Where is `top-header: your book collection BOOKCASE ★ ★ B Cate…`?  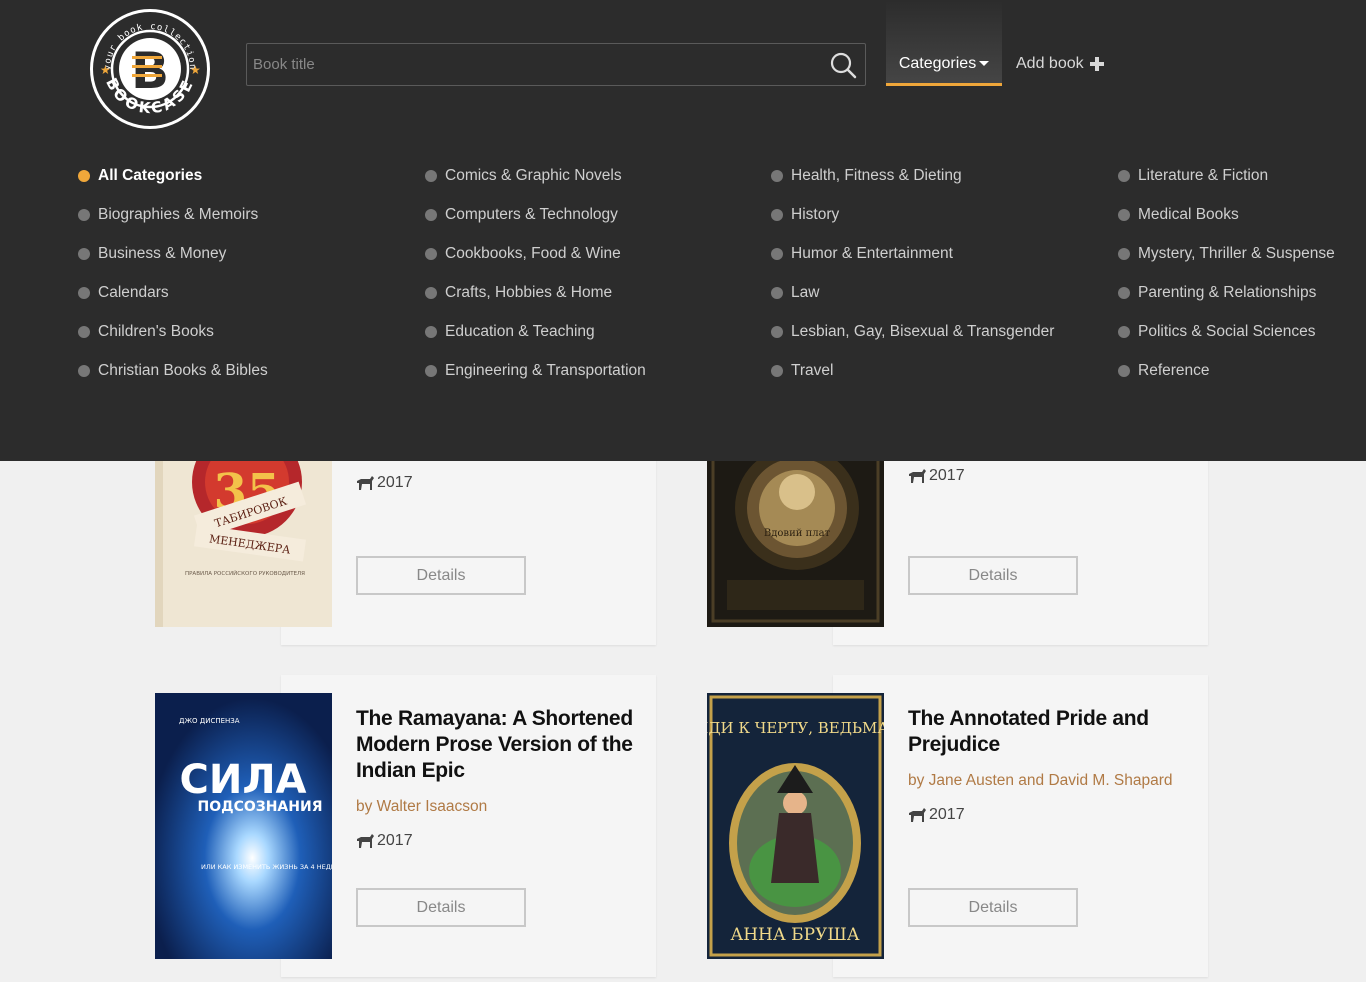 top-header: your book collection BOOKCASE ★ ★ B Cate… is located at coordinates (683, 65).